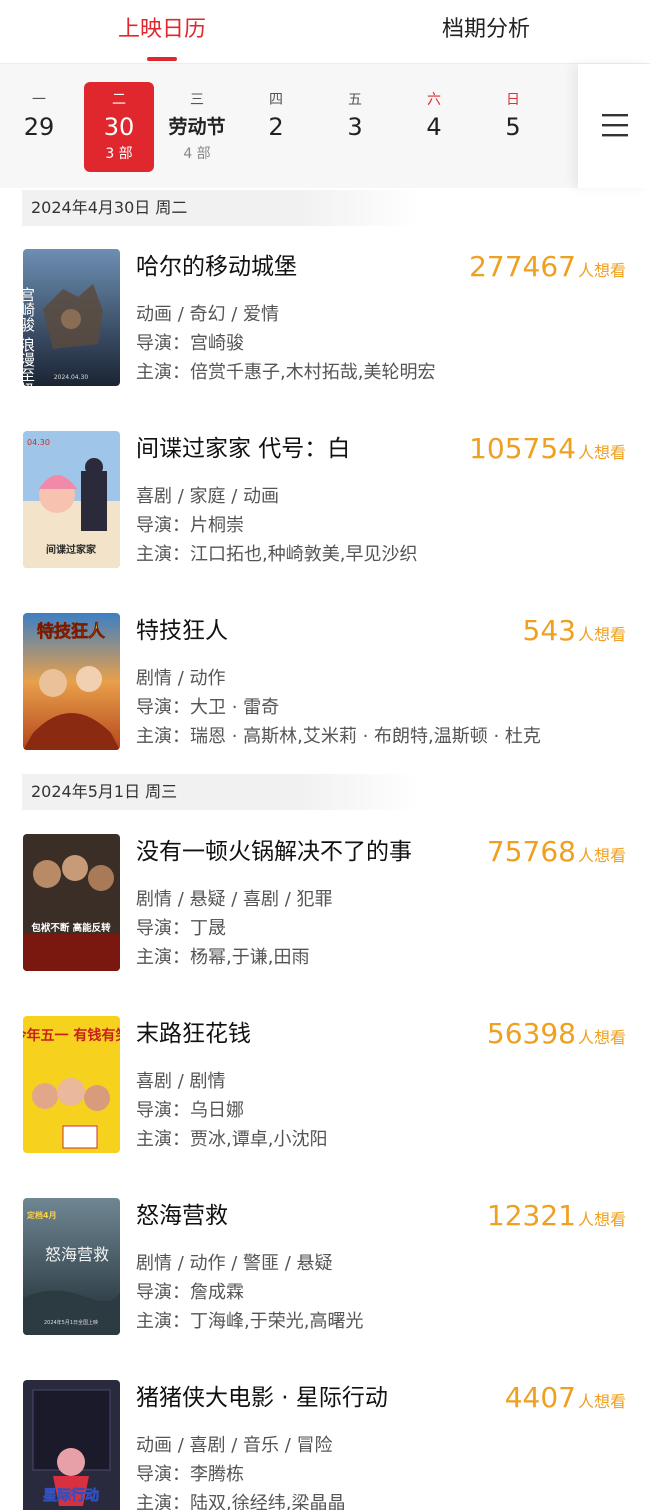 The width and height of the screenshot is (650, 1510). What do you see at coordinates (365, 736) in the screenshot?
I see `cast-names: 瑞恩 · 高斯林,艾米莉 · 布朗特,温斯顿 · 杜克` at bounding box center [365, 736].